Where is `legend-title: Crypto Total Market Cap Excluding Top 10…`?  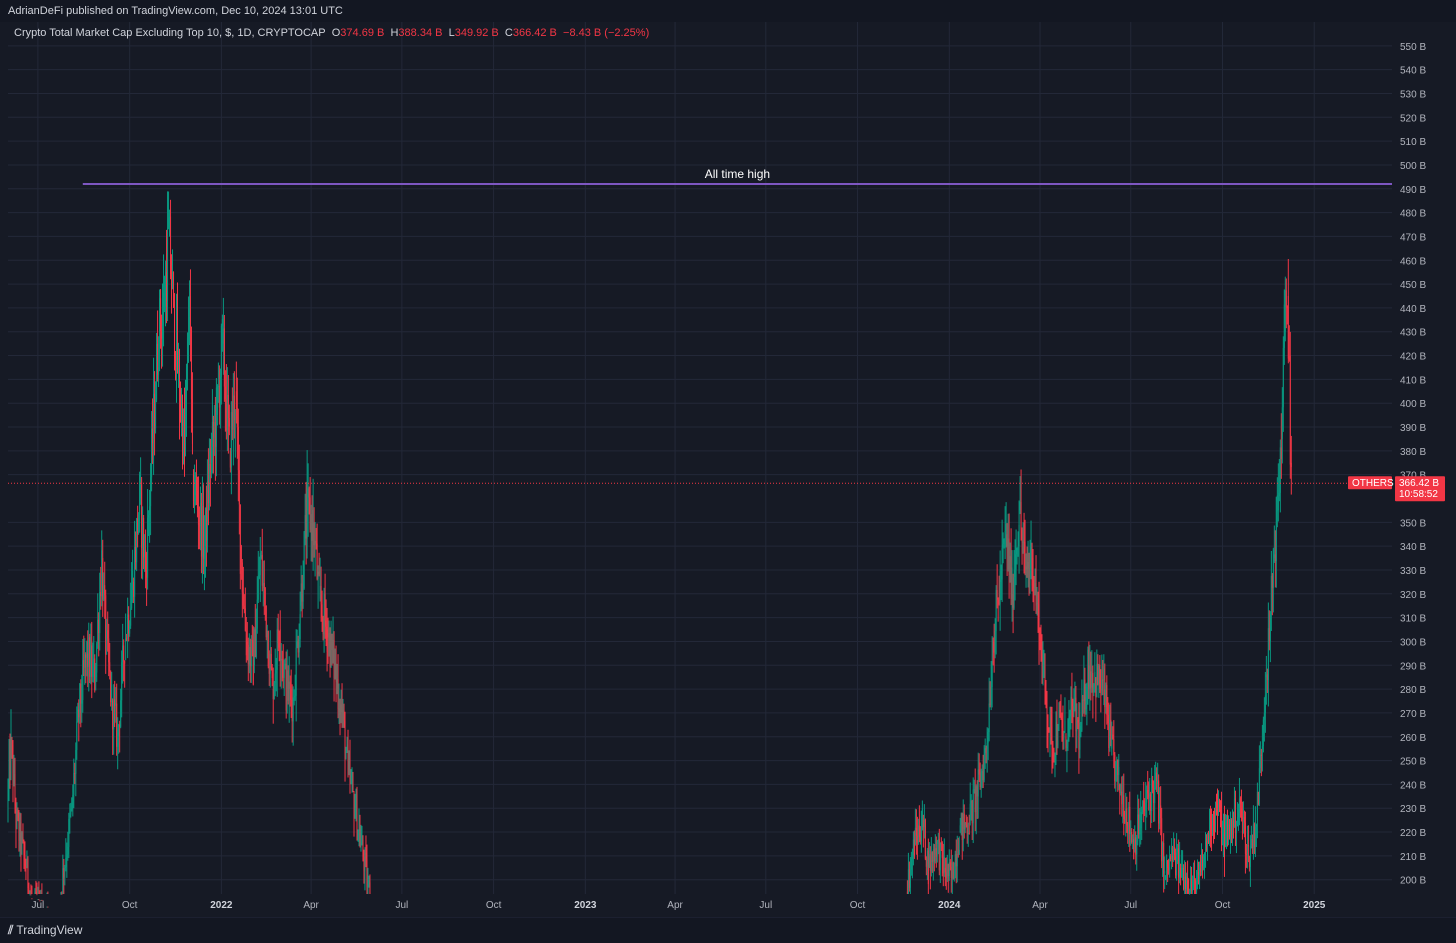
legend-title: Crypto Total Market Cap Excluding Top 10… is located at coordinates (170, 33).